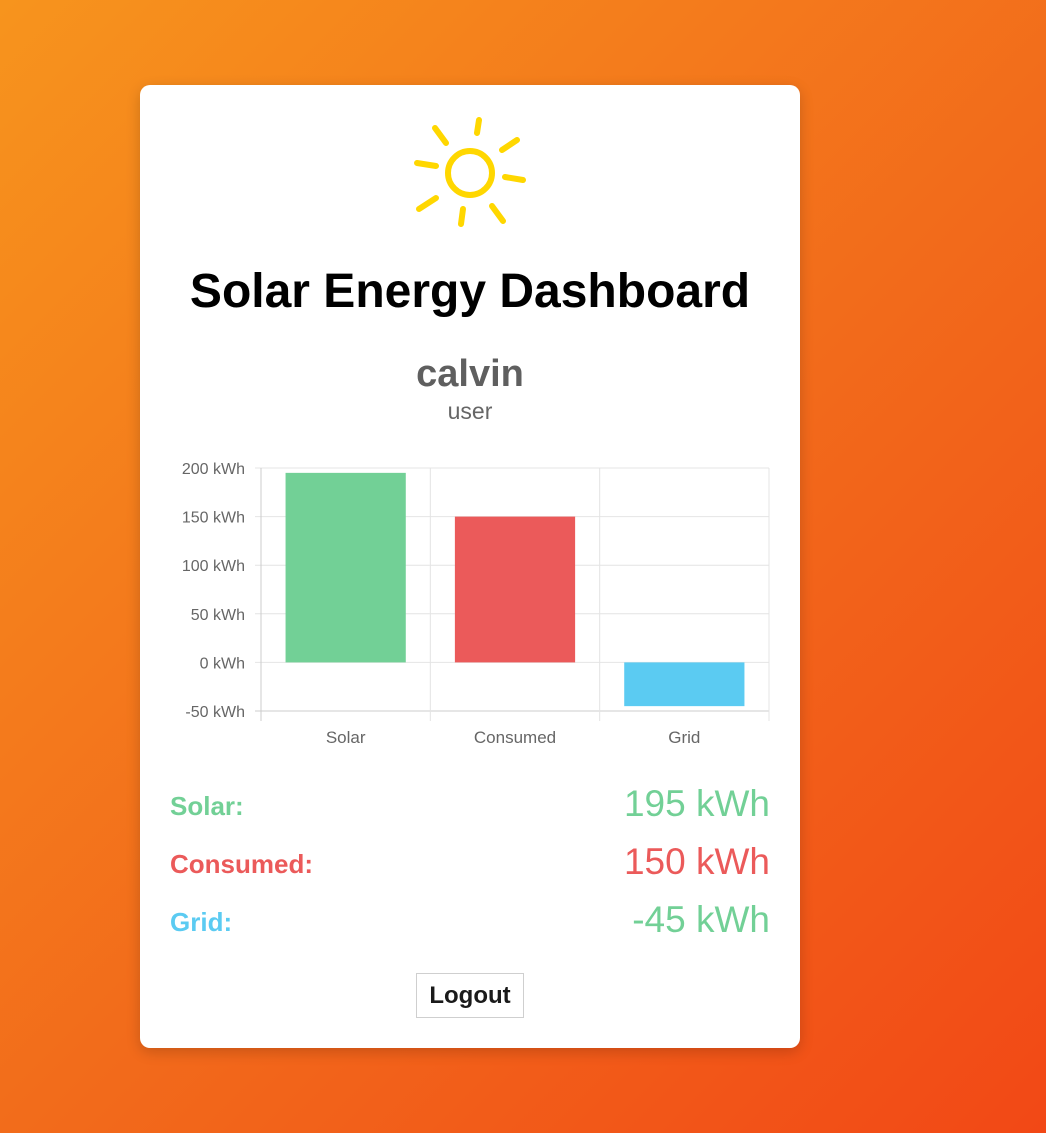  I want to click on sun-icon, so click(470, 172).